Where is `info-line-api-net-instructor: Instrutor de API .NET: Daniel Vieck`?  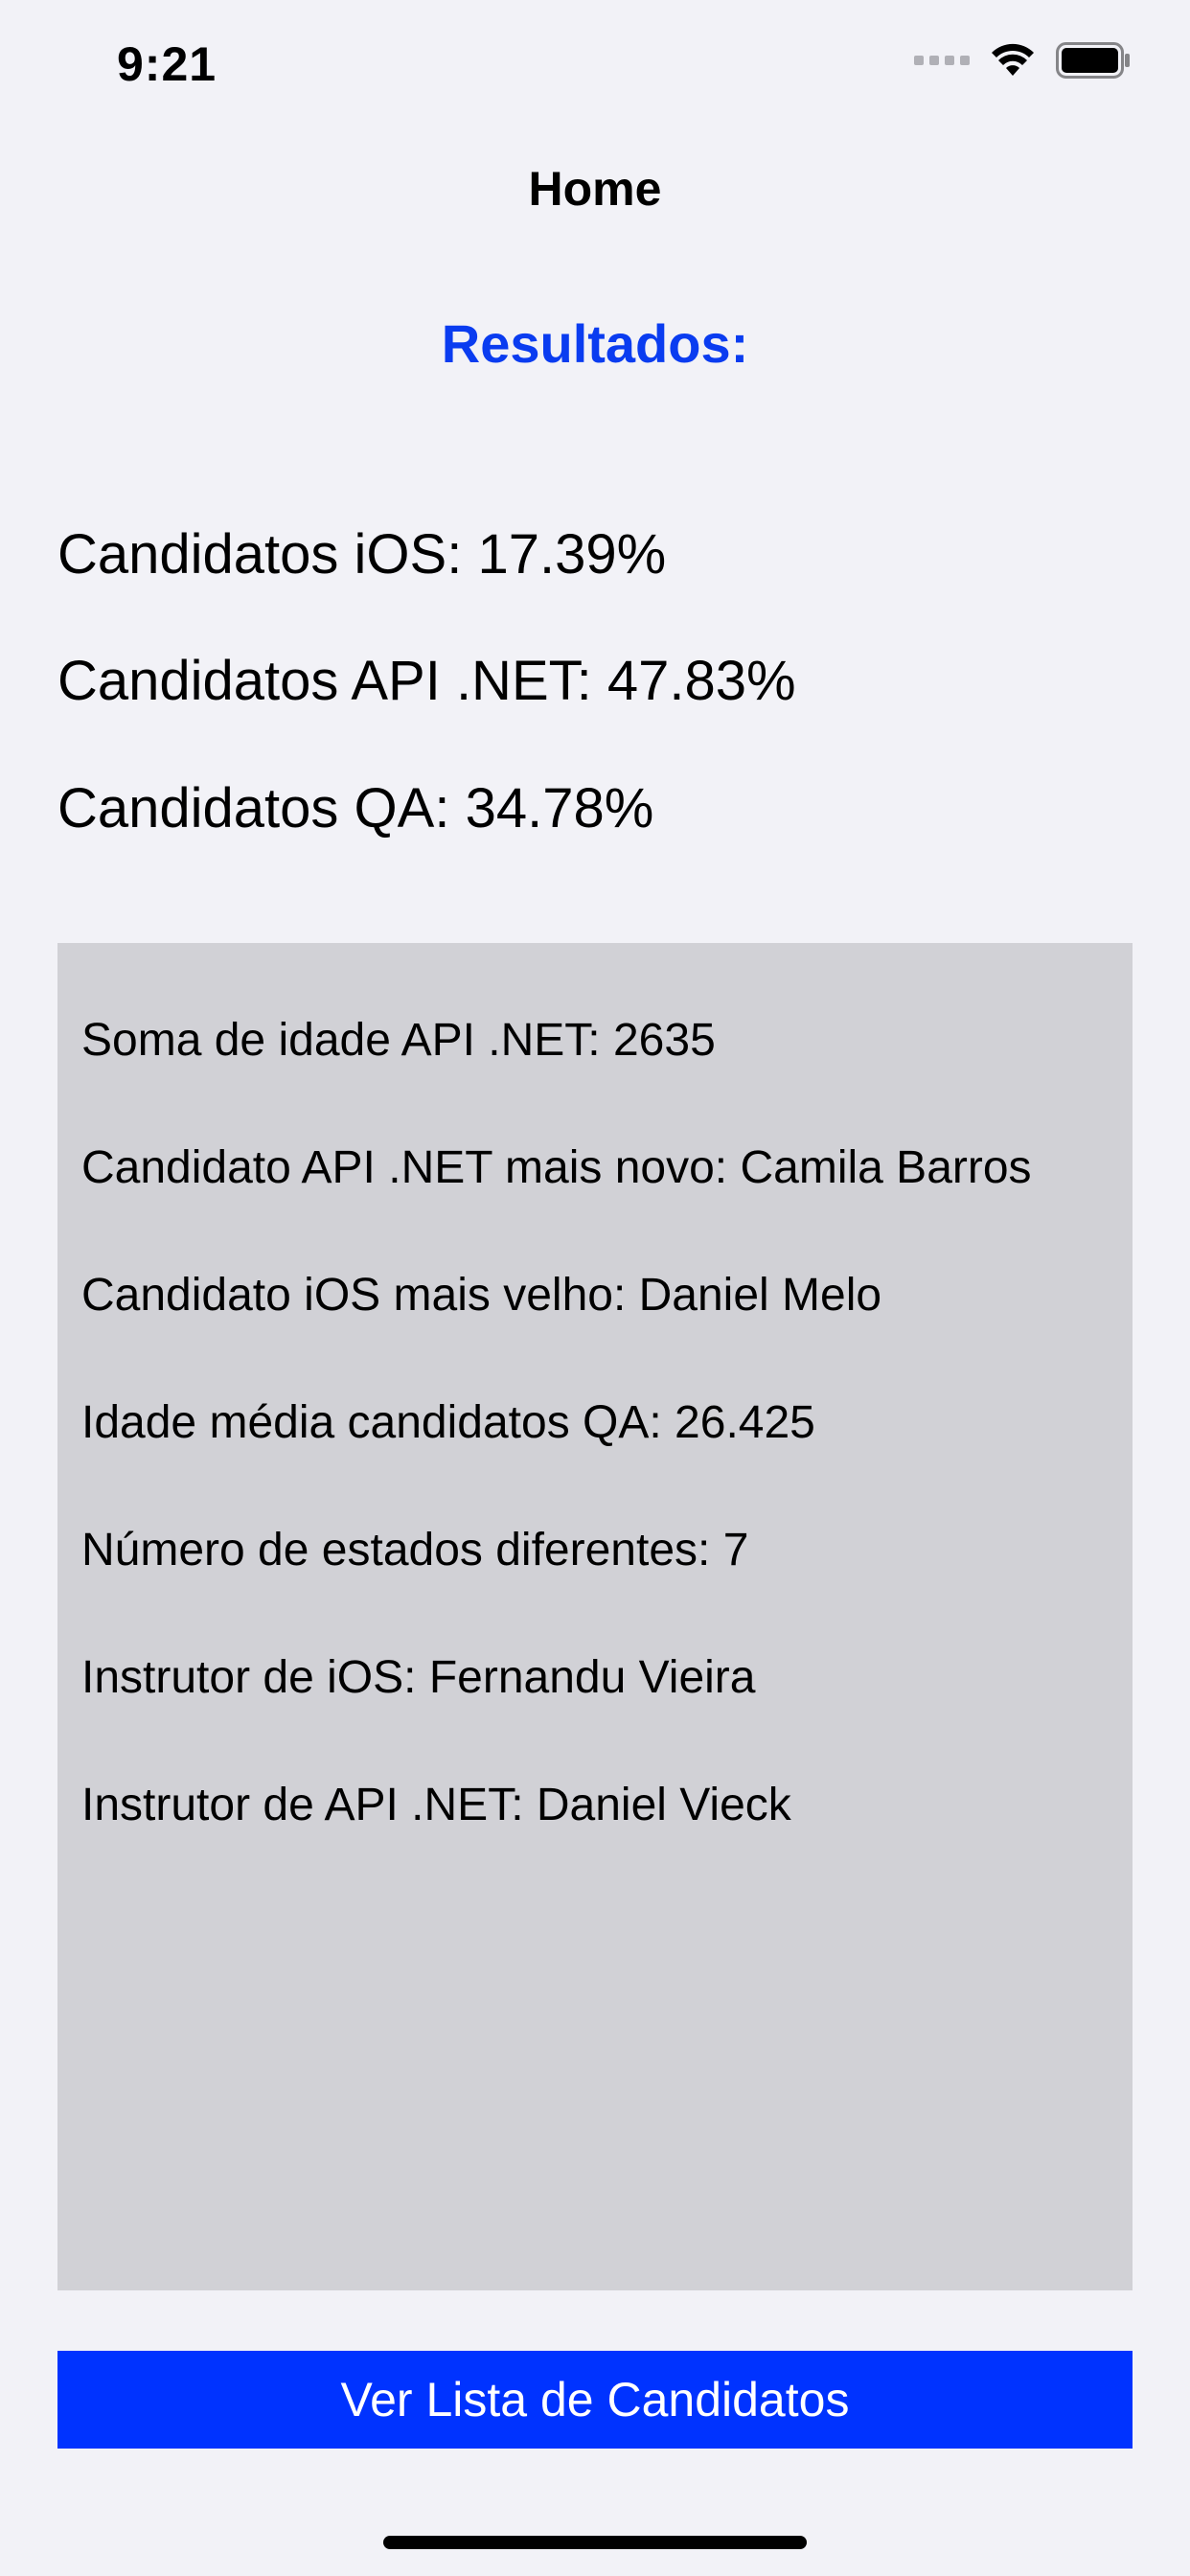 info-line-api-net-instructor: Instrutor de API .NET: Daniel Vieck is located at coordinates (436, 1805).